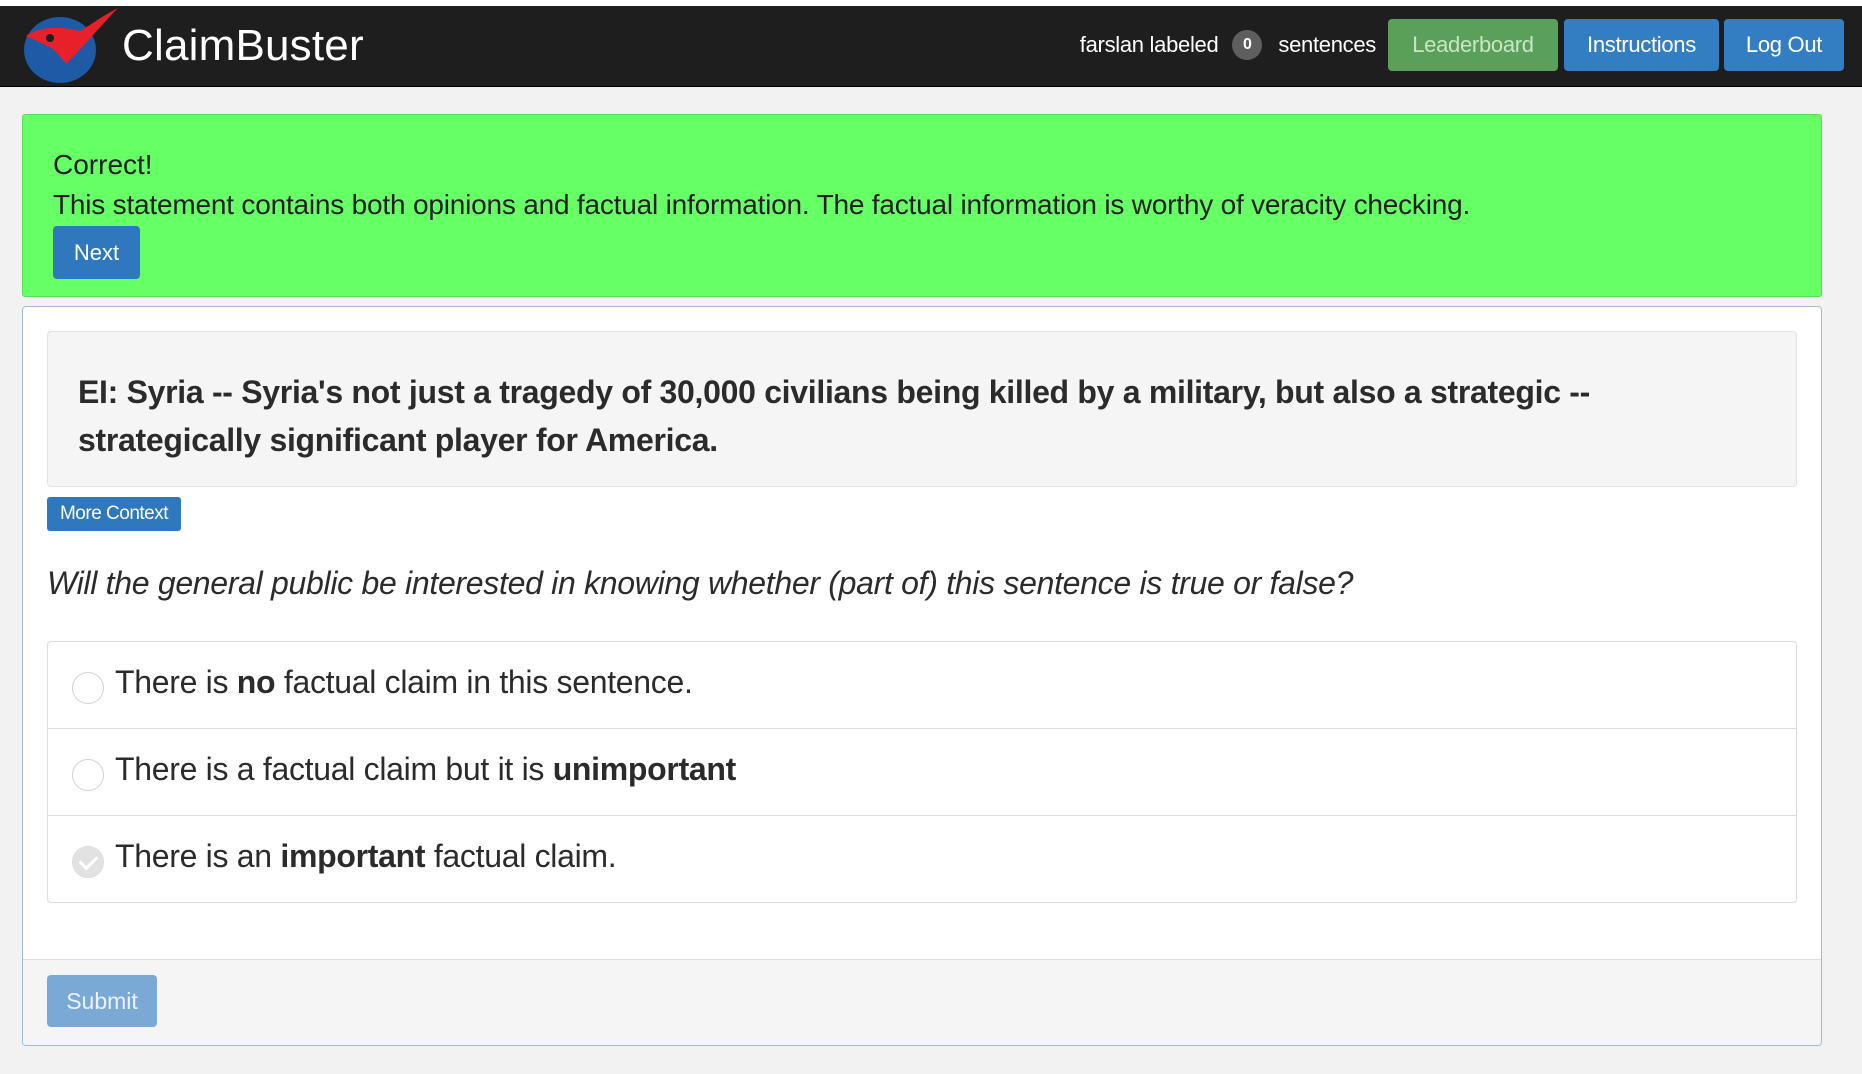 The height and width of the screenshot is (1074, 1862). What do you see at coordinates (1327, 44) in the screenshot?
I see `sentences-text: sentences` at bounding box center [1327, 44].